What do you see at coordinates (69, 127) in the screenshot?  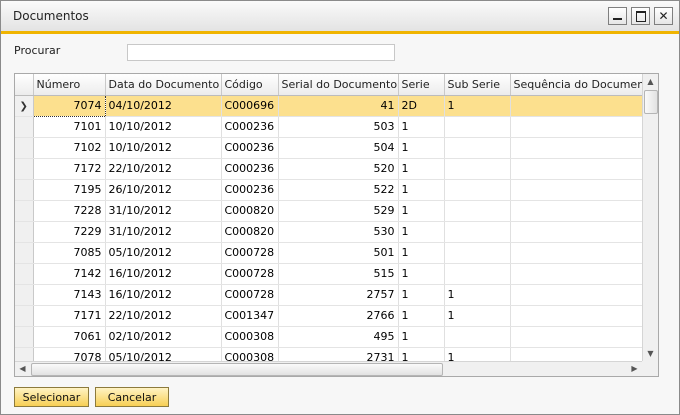 I see `table-cell: 7101` at bounding box center [69, 127].